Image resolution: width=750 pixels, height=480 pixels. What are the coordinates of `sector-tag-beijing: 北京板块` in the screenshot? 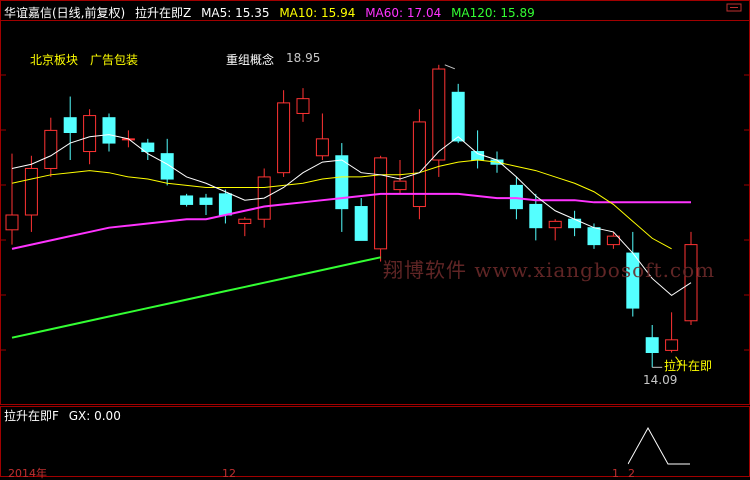 It's located at (54, 60).